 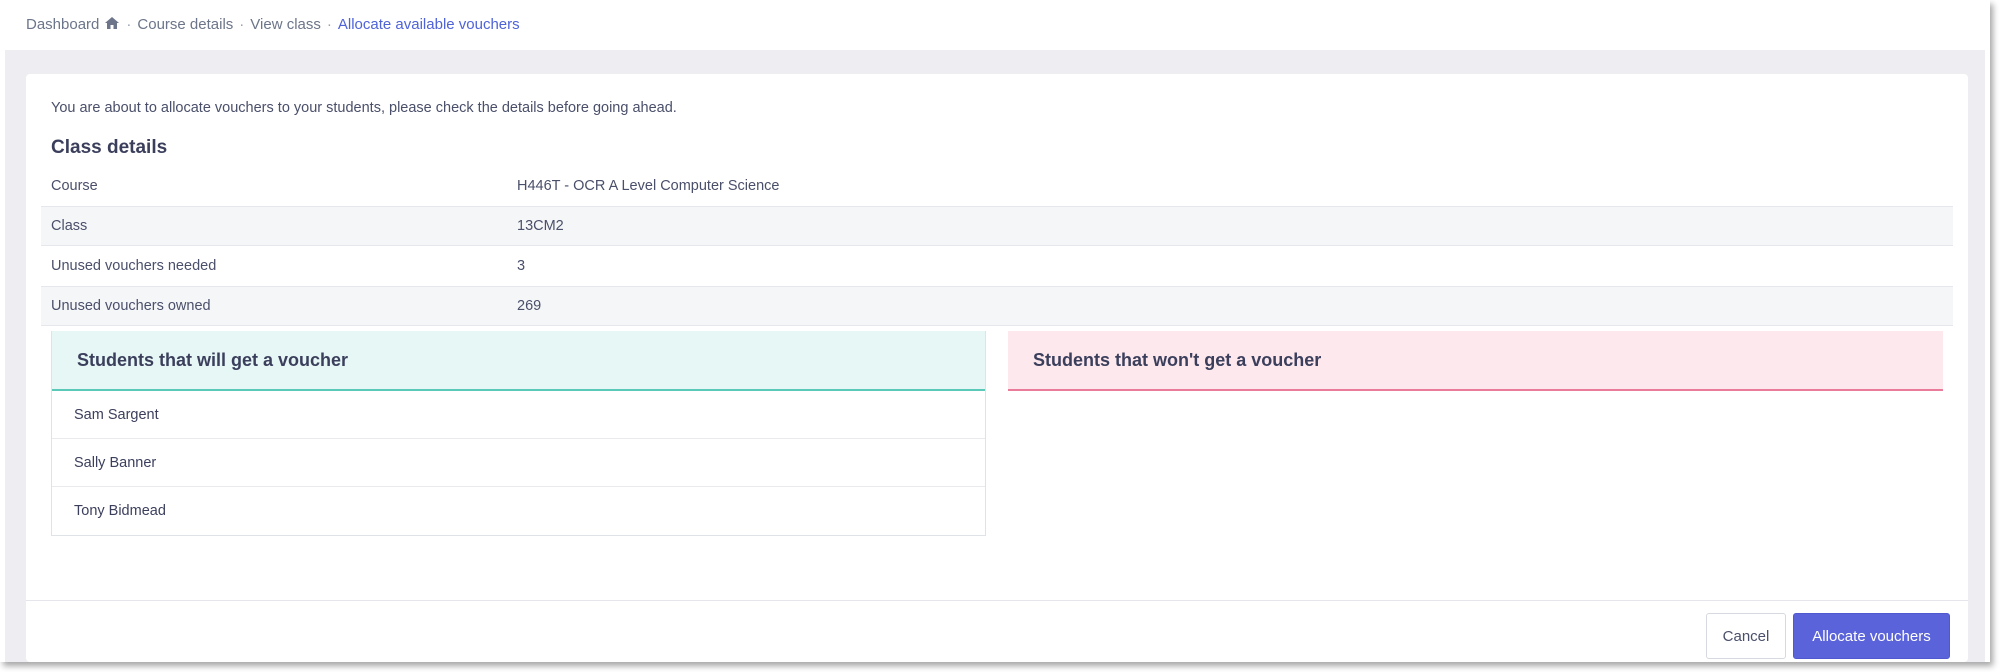 I want to click on detail-row-vouchers-needed: Unused vouchers needed 3, so click(x=997, y=266).